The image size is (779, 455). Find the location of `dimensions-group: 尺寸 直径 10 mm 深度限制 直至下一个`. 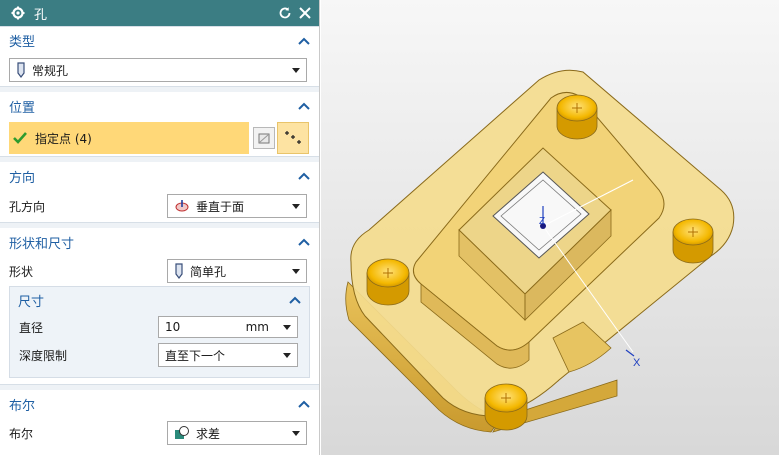

dimensions-group: 尺寸 直径 10 mm 深度限制 直至下一个 is located at coordinates (159, 332).